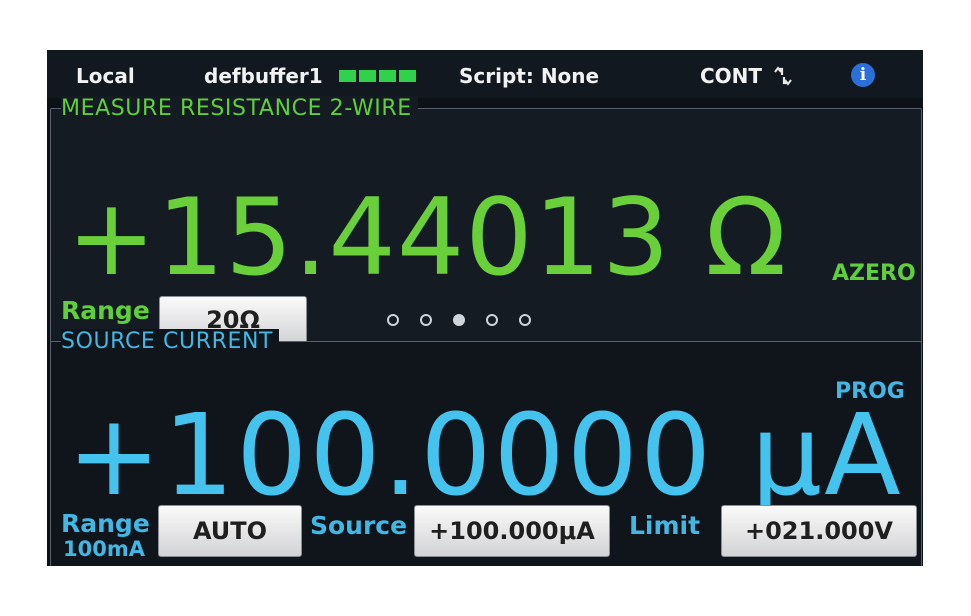 The width and height of the screenshot is (971, 616). Describe the element at coordinates (529, 76) in the screenshot. I see `script-indicator: Script: None` at that location.